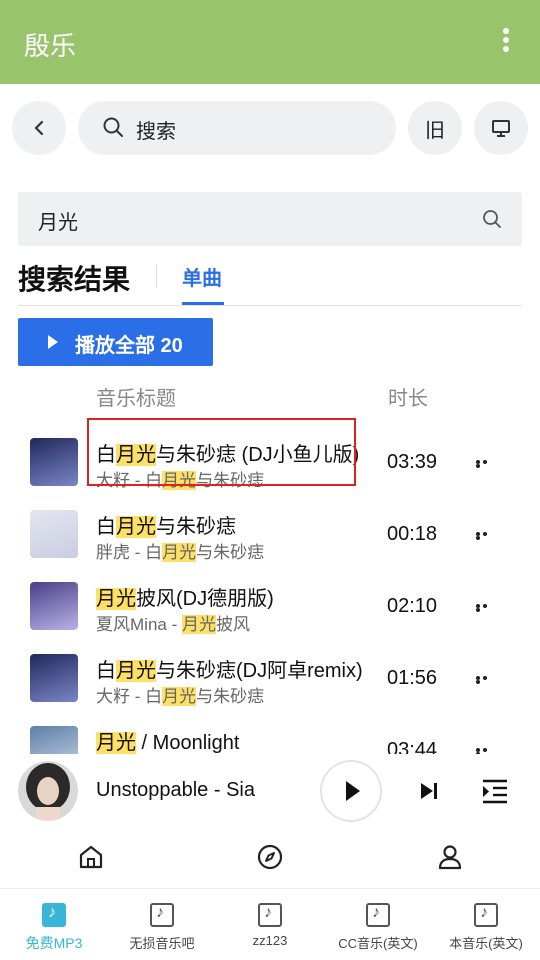 This screenshot has height=960, width=540. What do you see at coordinates (408, 399) in the screenshot?
I see `column-header-duration: 时长` at bounding box center [408, 399].